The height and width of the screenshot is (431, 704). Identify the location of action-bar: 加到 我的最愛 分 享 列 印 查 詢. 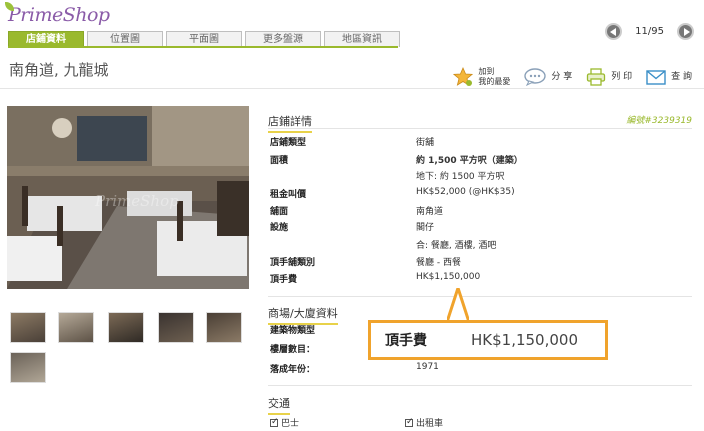
(565, 77).